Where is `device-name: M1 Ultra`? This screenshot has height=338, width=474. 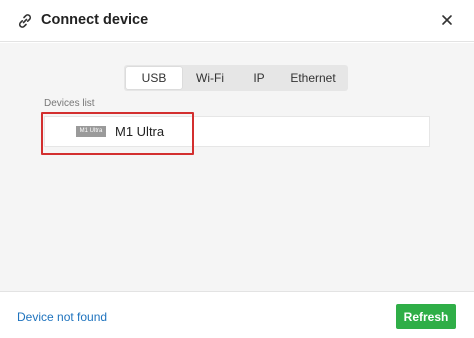 device-name: M1 Ultra is located at coordinates (140, 131).